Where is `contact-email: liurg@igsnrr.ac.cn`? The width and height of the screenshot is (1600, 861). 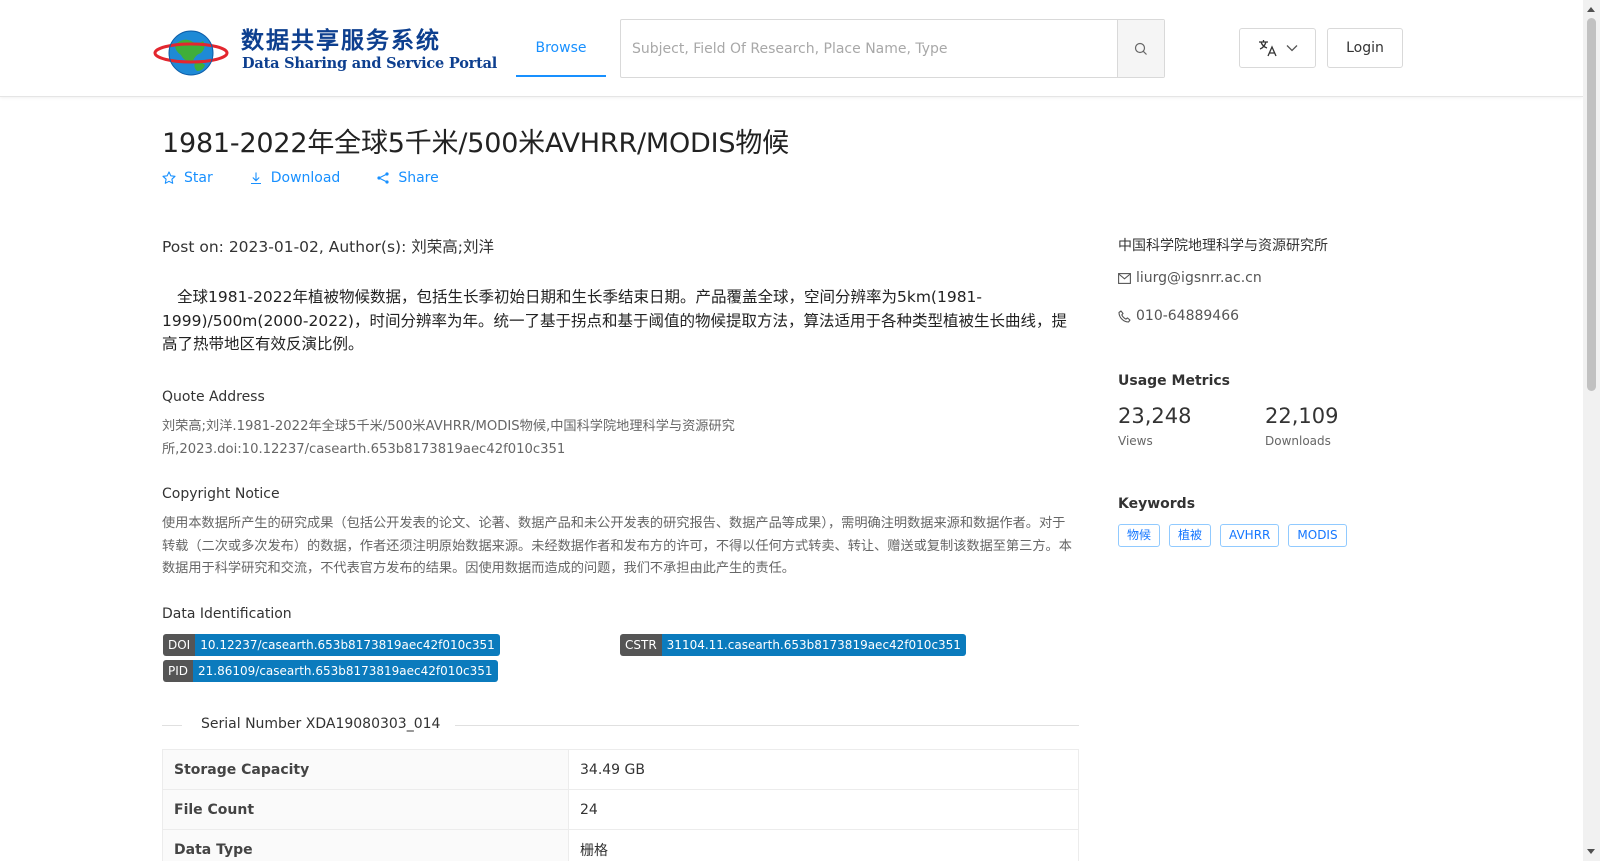
contact-email: liurg@igsnrr.ac.cn is located at coordinates (1190, 278).